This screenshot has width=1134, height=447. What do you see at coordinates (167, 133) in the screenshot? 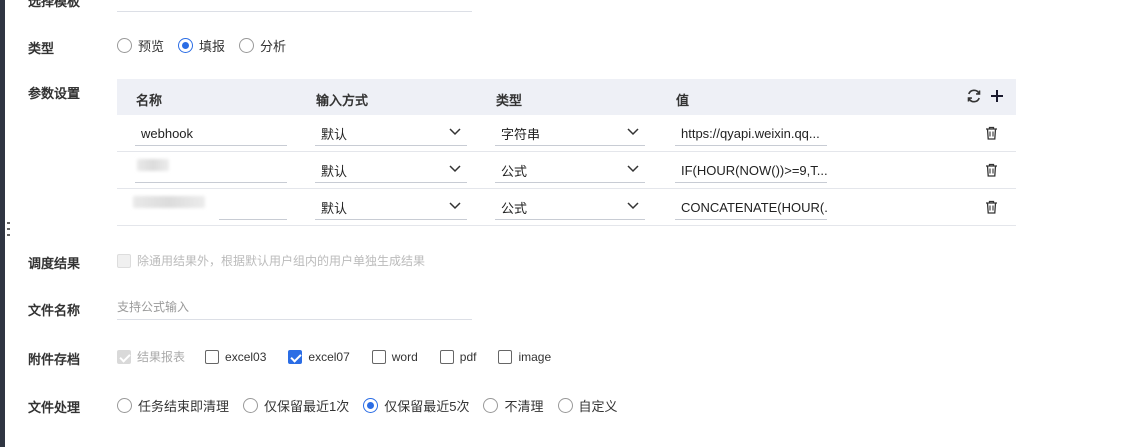
I see `param-name-value: webhook` at bounding box center [167, 133].